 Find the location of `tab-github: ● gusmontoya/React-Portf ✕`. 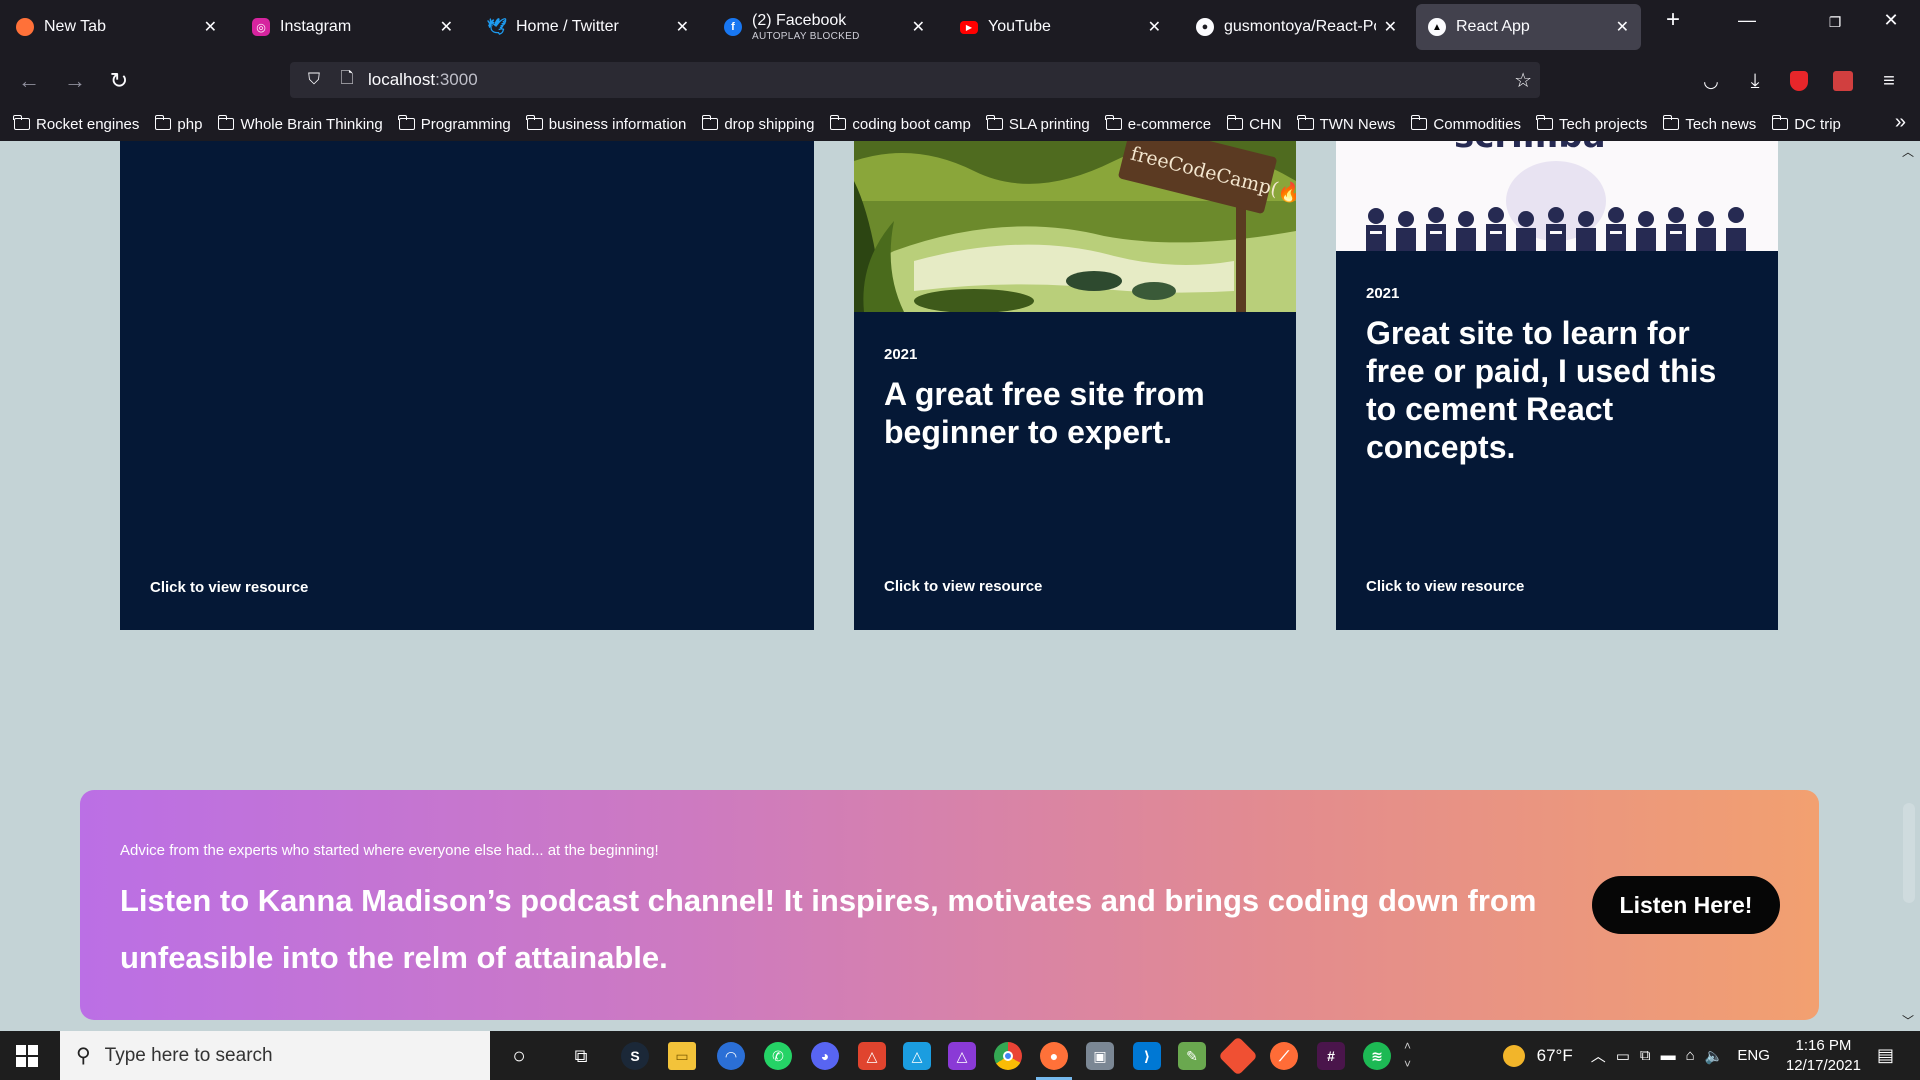

tab-github: ● gusmontoya/React-Portf ✕ is located at coordinates (1296, 27).